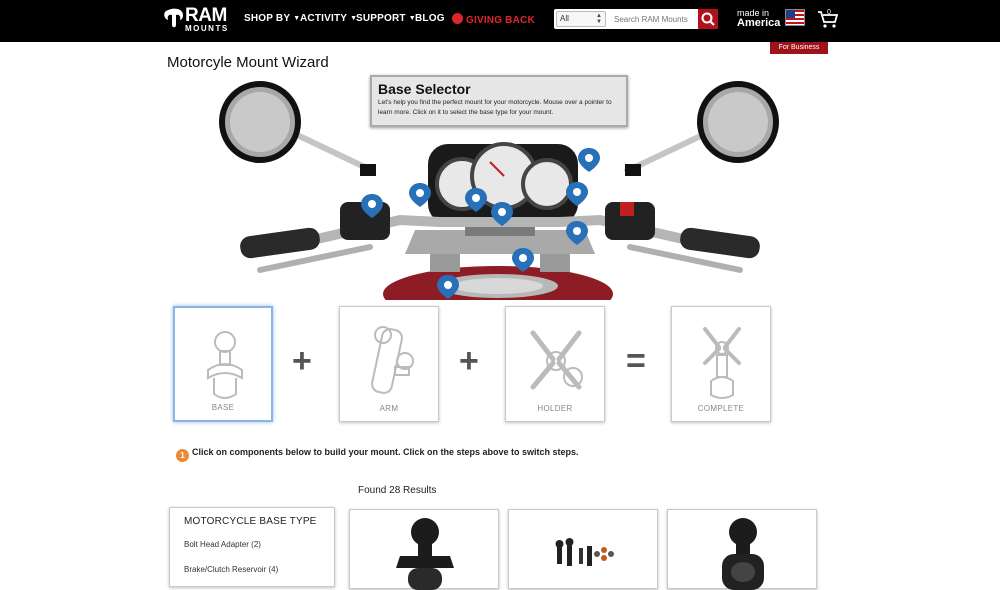 The width and height of the screenshot is (1000, 590). I want to click on rail-clamp-base-image, so click(743, 554).